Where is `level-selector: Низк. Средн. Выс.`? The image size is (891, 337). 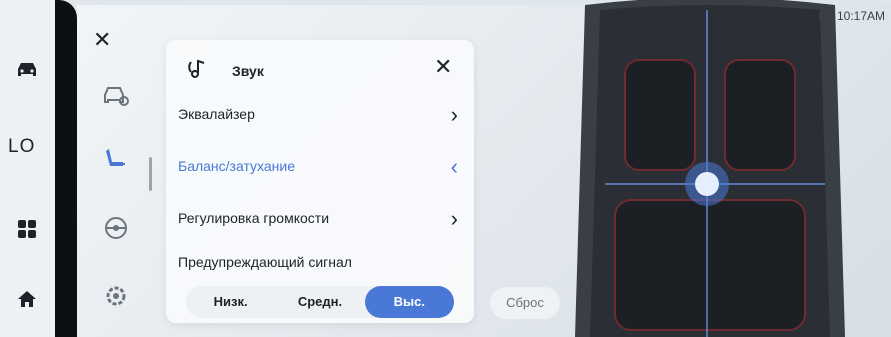
level-selector: Низк. Средн. Выс. is located at coordinates (320, 302).